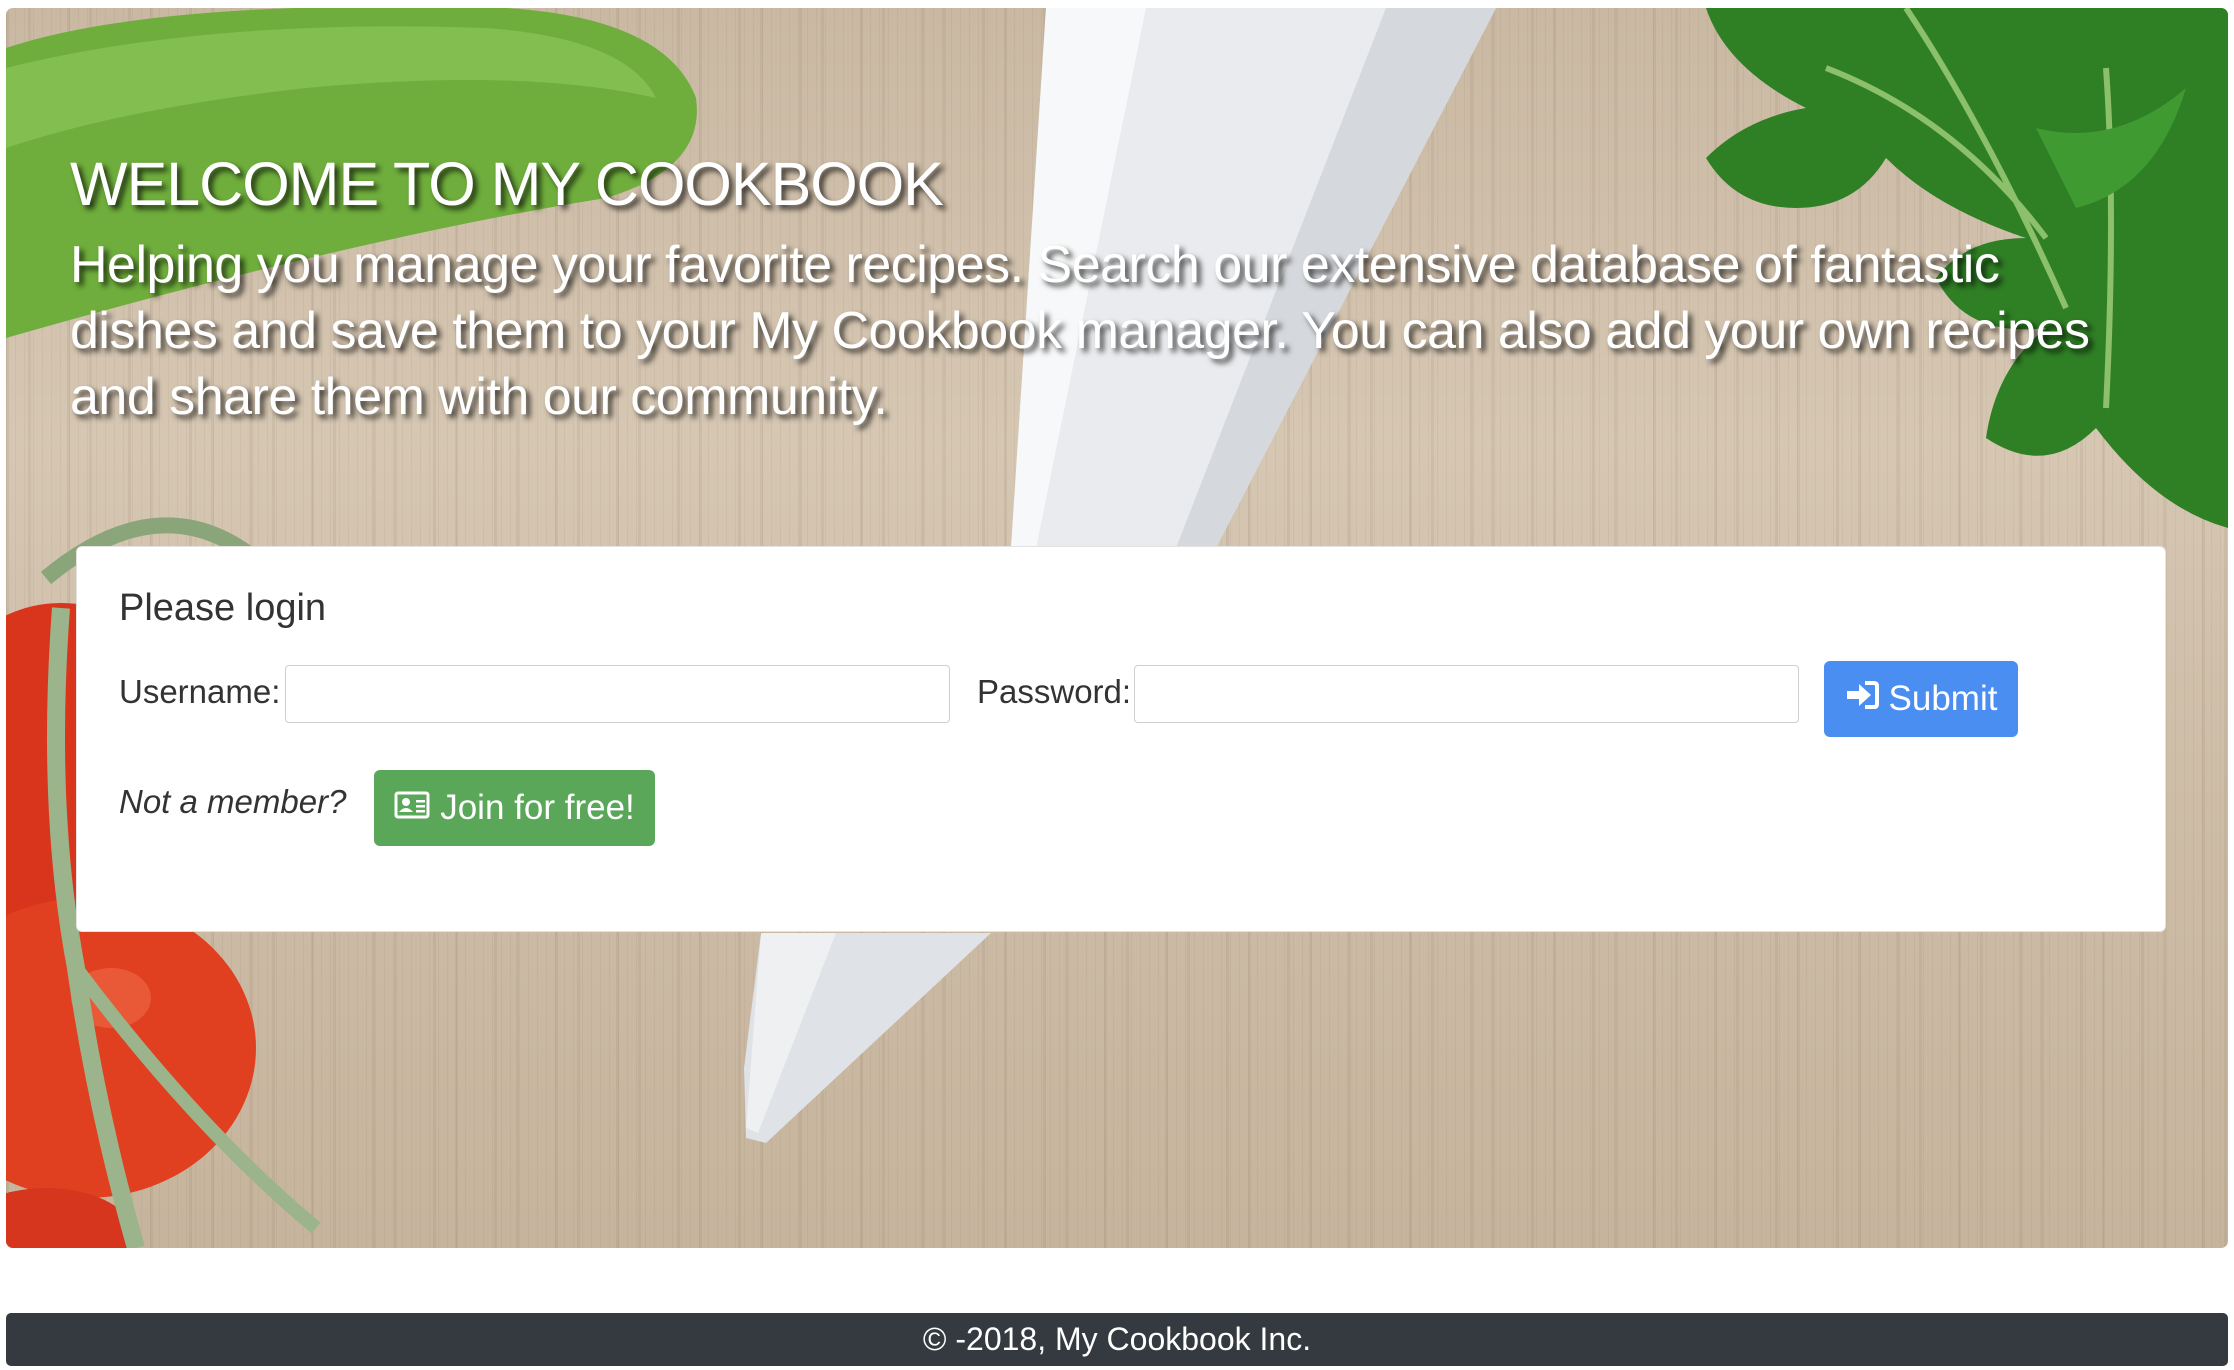 The image size is (2234, 1370). What do you see at coordinates (1943, 698) in the screenshot?
I see `submit-label: Submit` at bounding box center [1943, 698].